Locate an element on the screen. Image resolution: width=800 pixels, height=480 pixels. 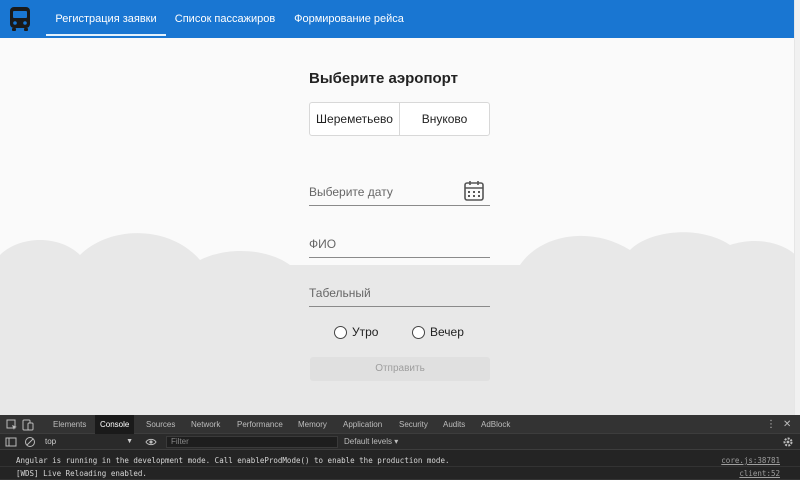
gear-icon is located at coordinates (788, 442).